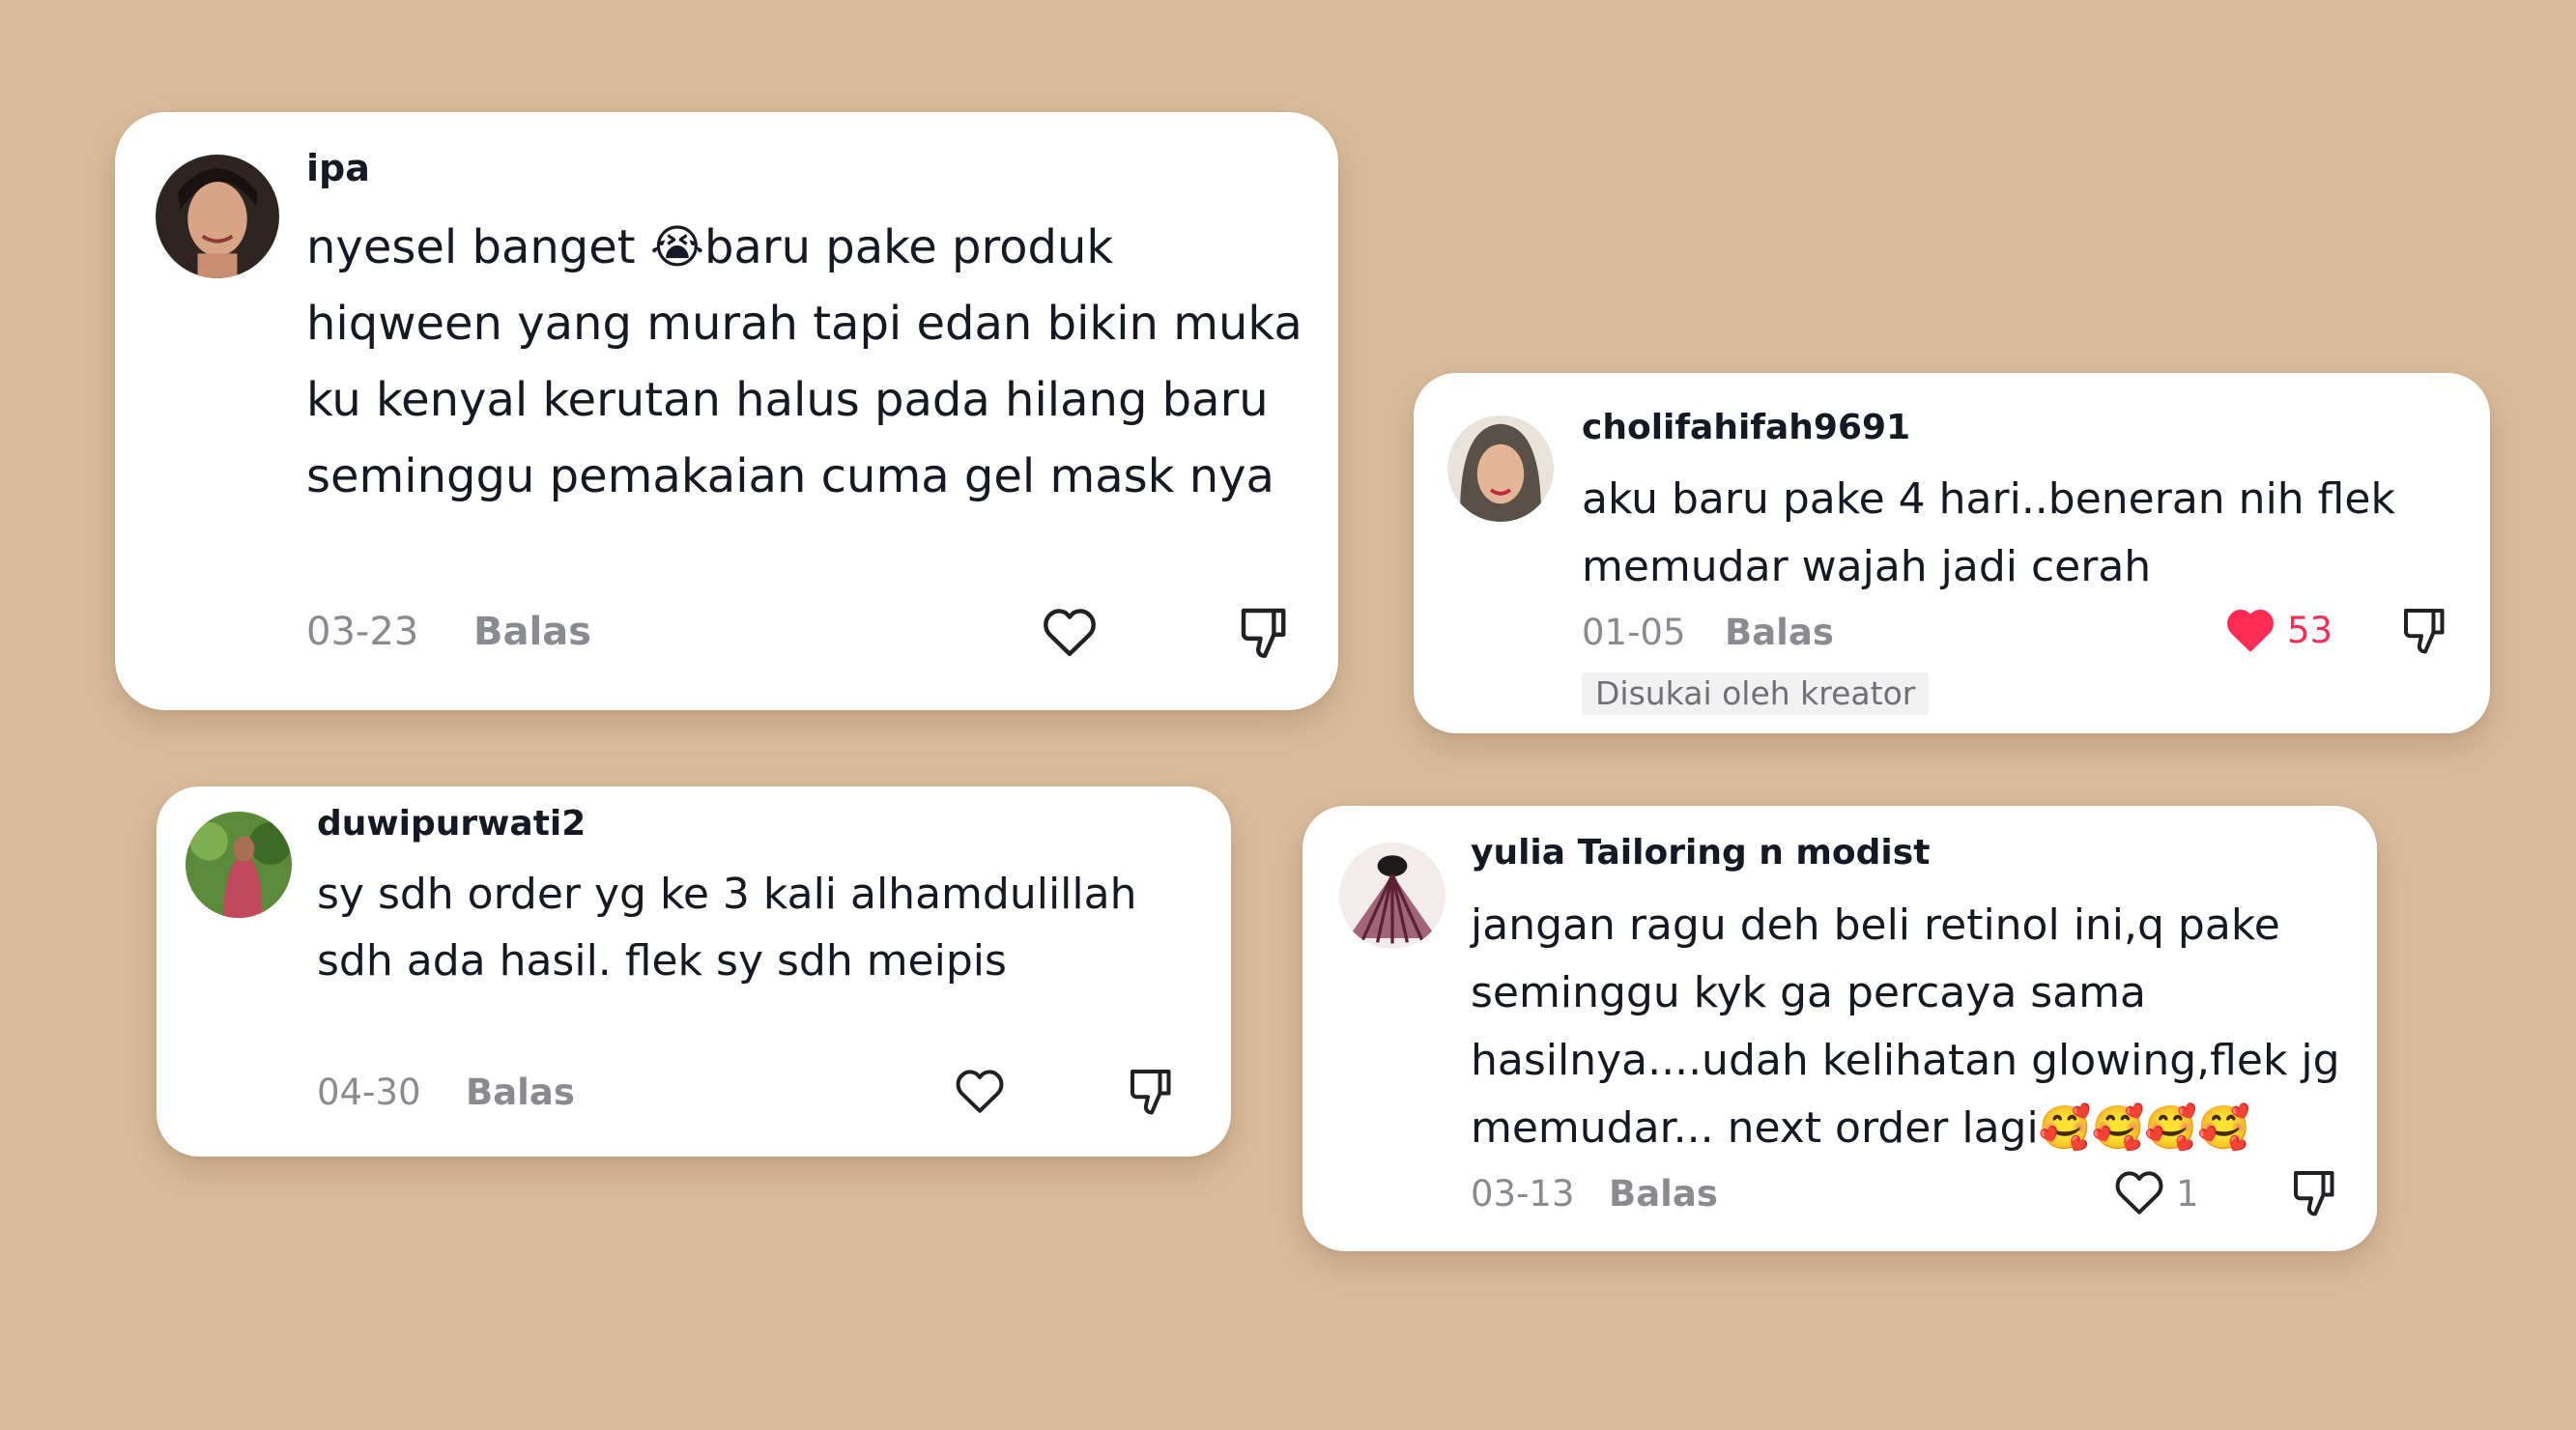  What do you see at coordinates (2250, 630) in the screenshot?
I see `heart-filled-icon` at bounding box center [2250, 630].